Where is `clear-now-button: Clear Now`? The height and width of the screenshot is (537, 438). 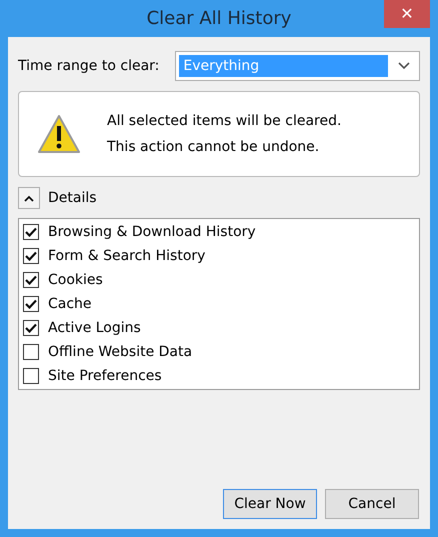
clear-now-button: Clear Now is located at coordinates (270, 504).